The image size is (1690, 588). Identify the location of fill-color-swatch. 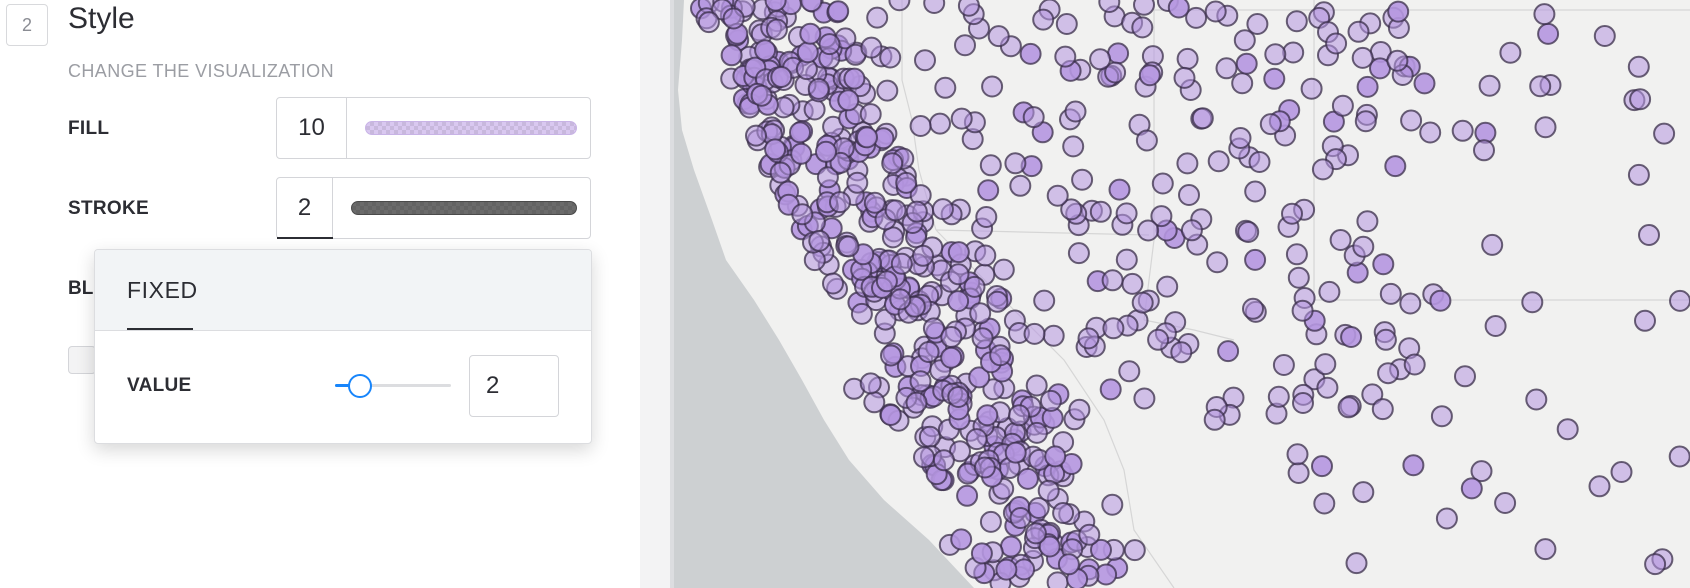
(471, 128).